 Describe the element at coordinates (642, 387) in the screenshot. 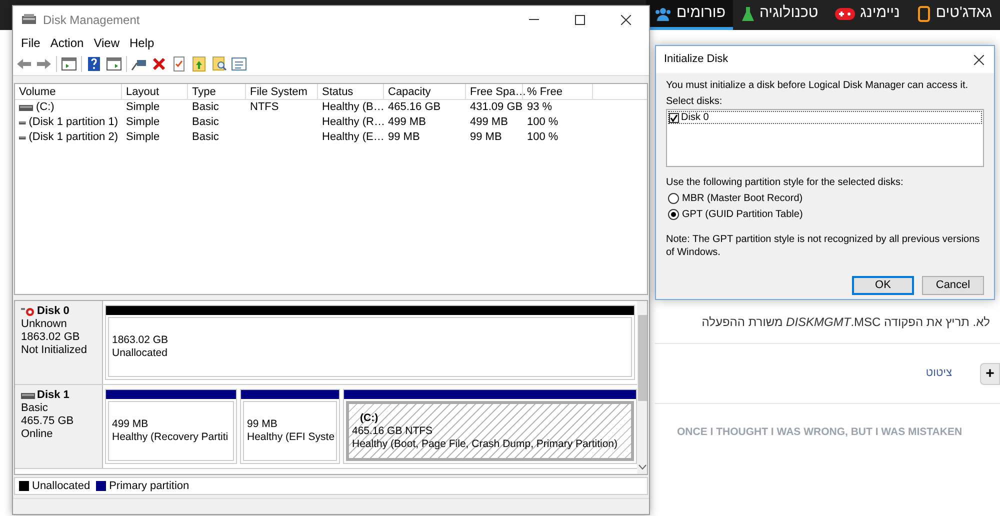

I see `scrollbar` at that location.